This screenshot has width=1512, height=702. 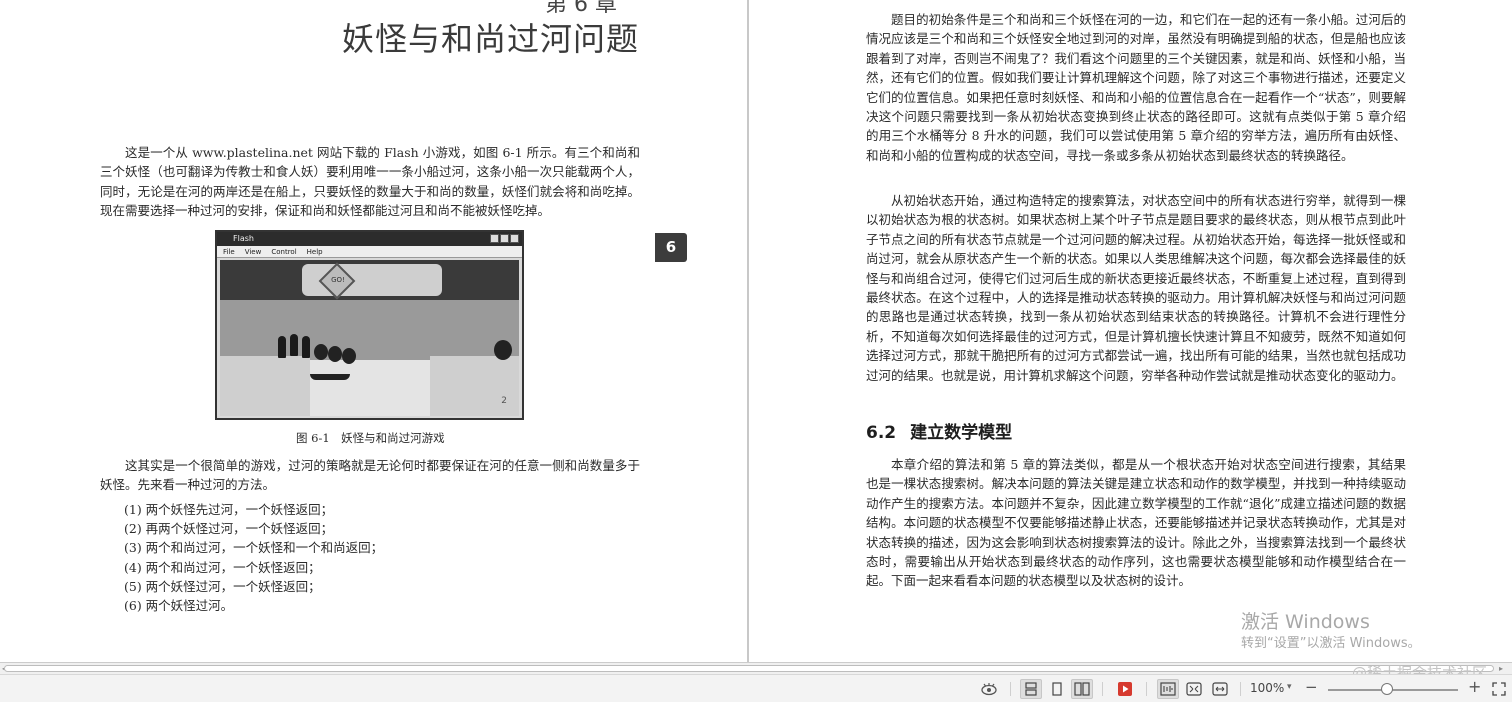 I want to click on slideshow-button, so click(x=1125, y=689).